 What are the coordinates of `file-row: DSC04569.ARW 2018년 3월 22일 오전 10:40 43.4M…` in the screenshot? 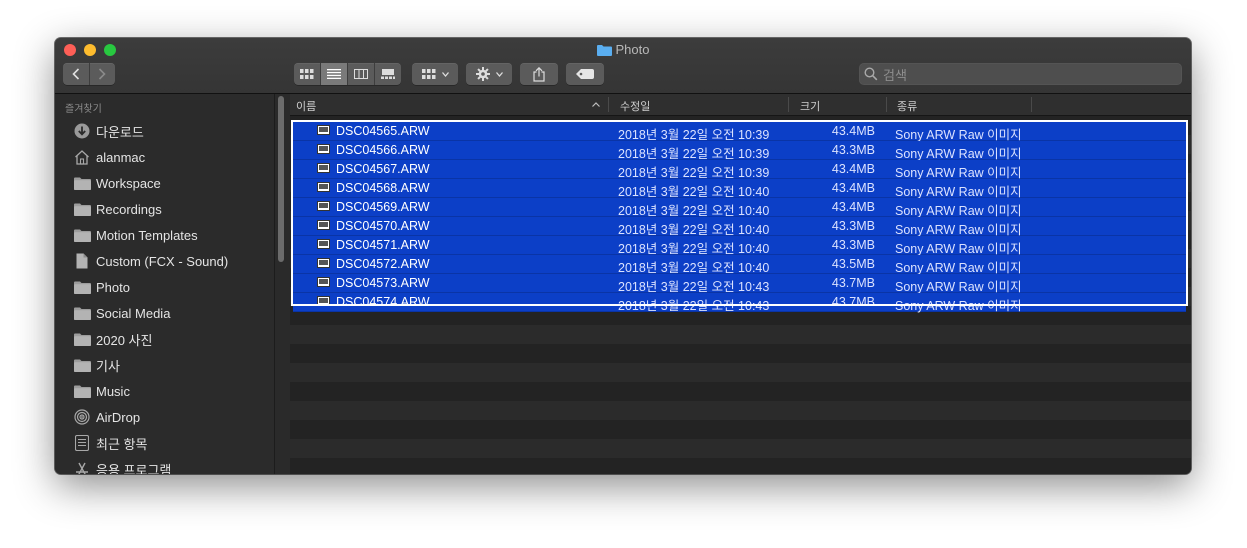 It's located at (739, 208).